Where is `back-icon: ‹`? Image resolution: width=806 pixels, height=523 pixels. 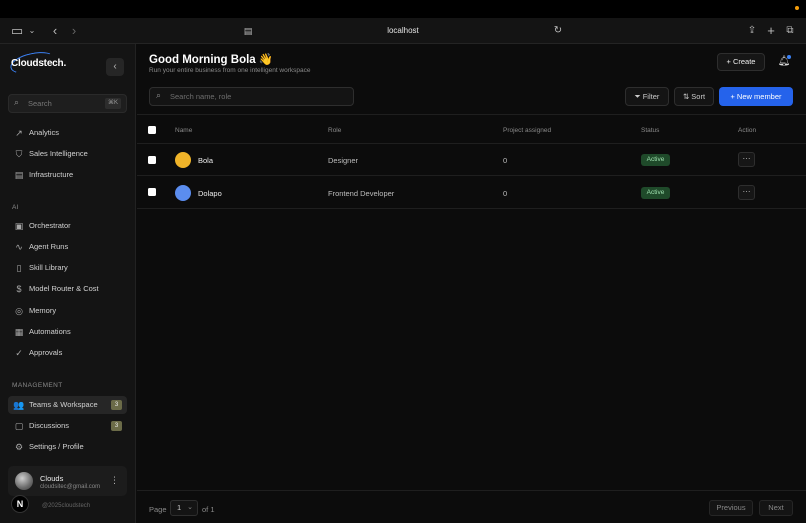 back-icon: ‹ is located at coordinates (55, 31).